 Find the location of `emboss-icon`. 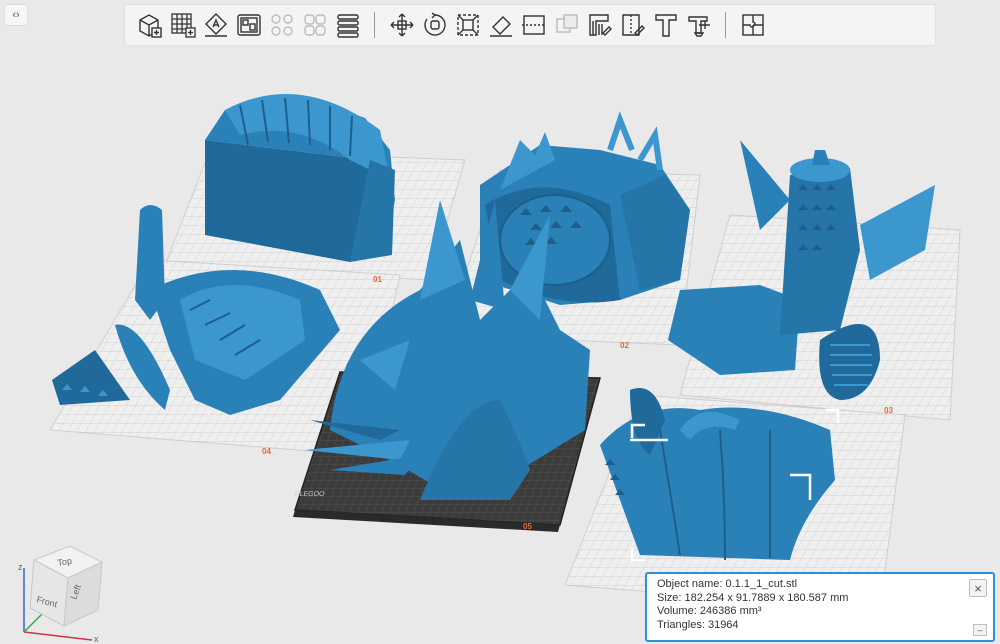

emboss-icon is located at coordinates (698, 26).